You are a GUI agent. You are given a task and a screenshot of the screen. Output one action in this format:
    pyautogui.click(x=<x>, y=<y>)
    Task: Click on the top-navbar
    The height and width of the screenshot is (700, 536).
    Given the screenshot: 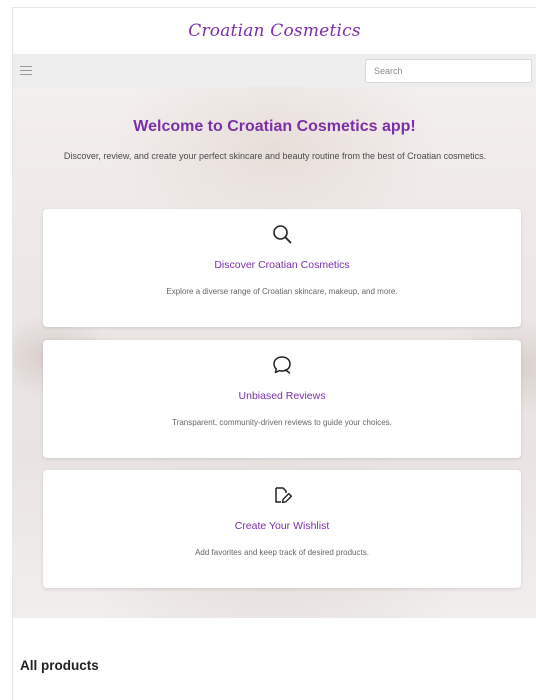 What is the action you would take?
    pyautogui.click(x=274, y=70)
    